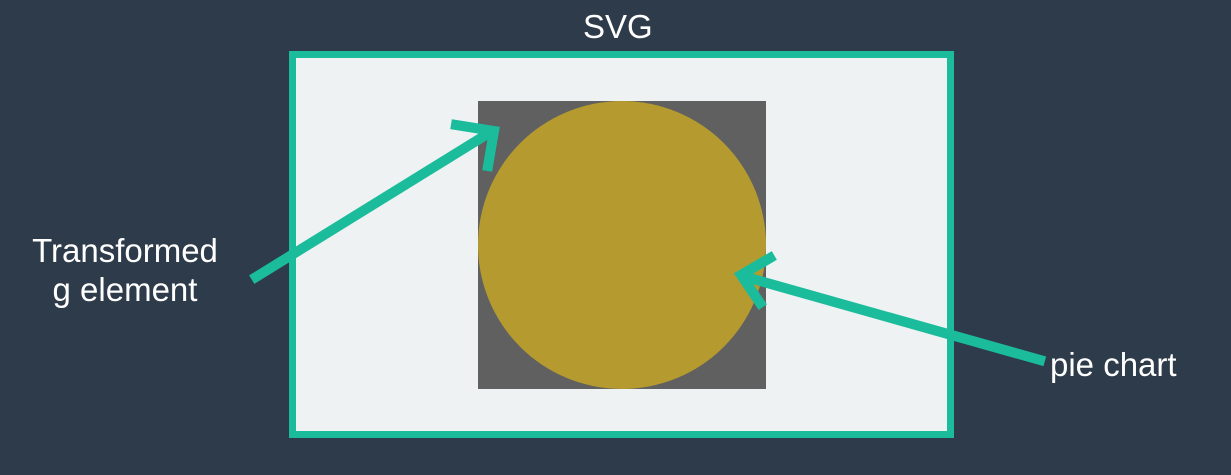 The image size is (1231, 475). Describe the element at coordinates (618, 26) in the screenshot. I see `svg-title: SVG` at that location.